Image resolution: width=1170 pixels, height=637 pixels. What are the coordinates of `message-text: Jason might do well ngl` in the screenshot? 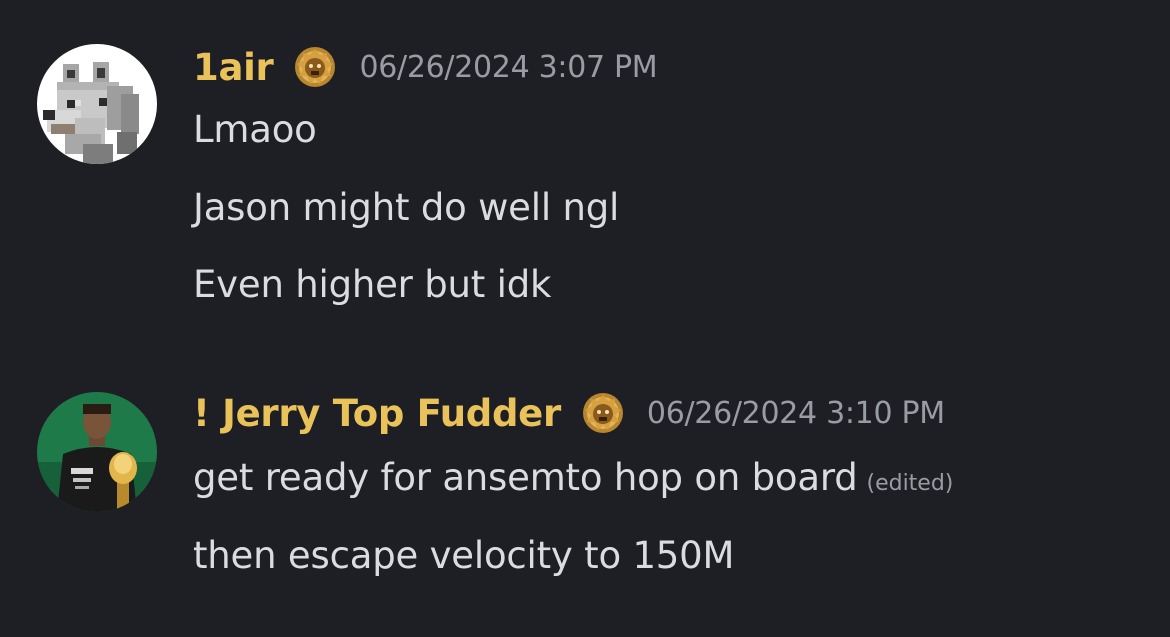 It's located at (406, 207).